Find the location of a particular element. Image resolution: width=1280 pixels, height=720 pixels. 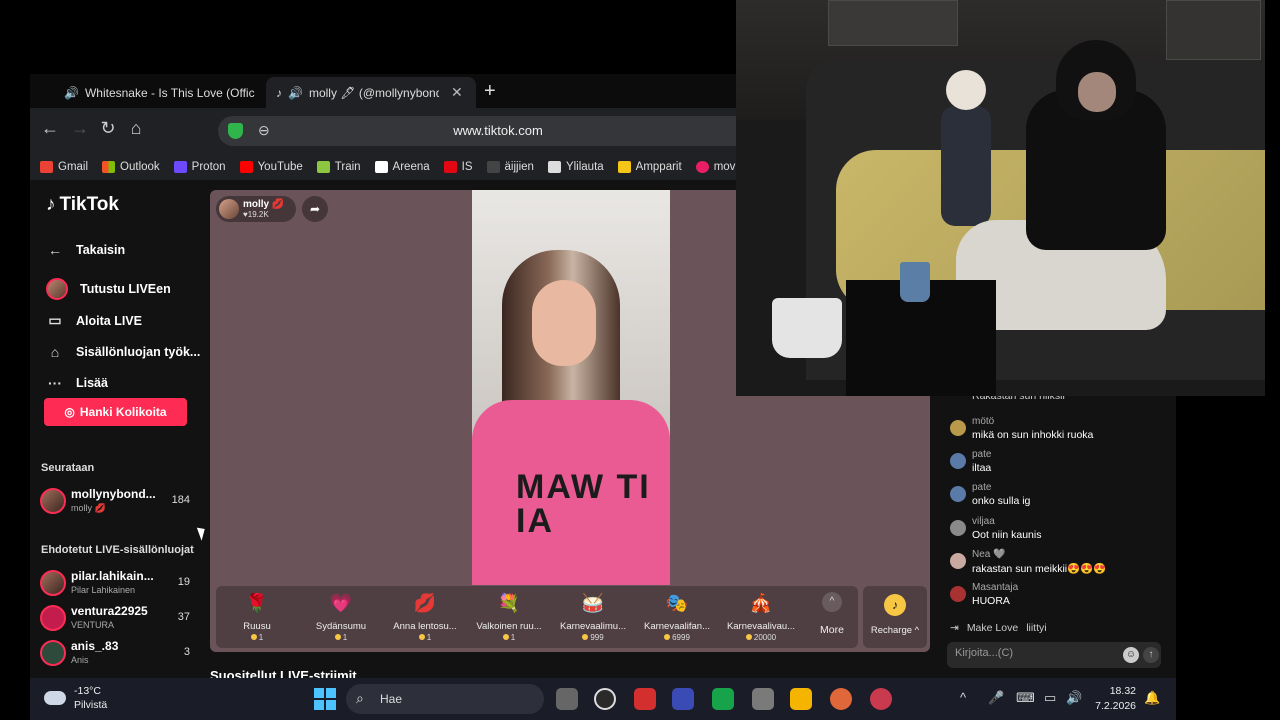

stats-icon is located at coordinates (723, 699).